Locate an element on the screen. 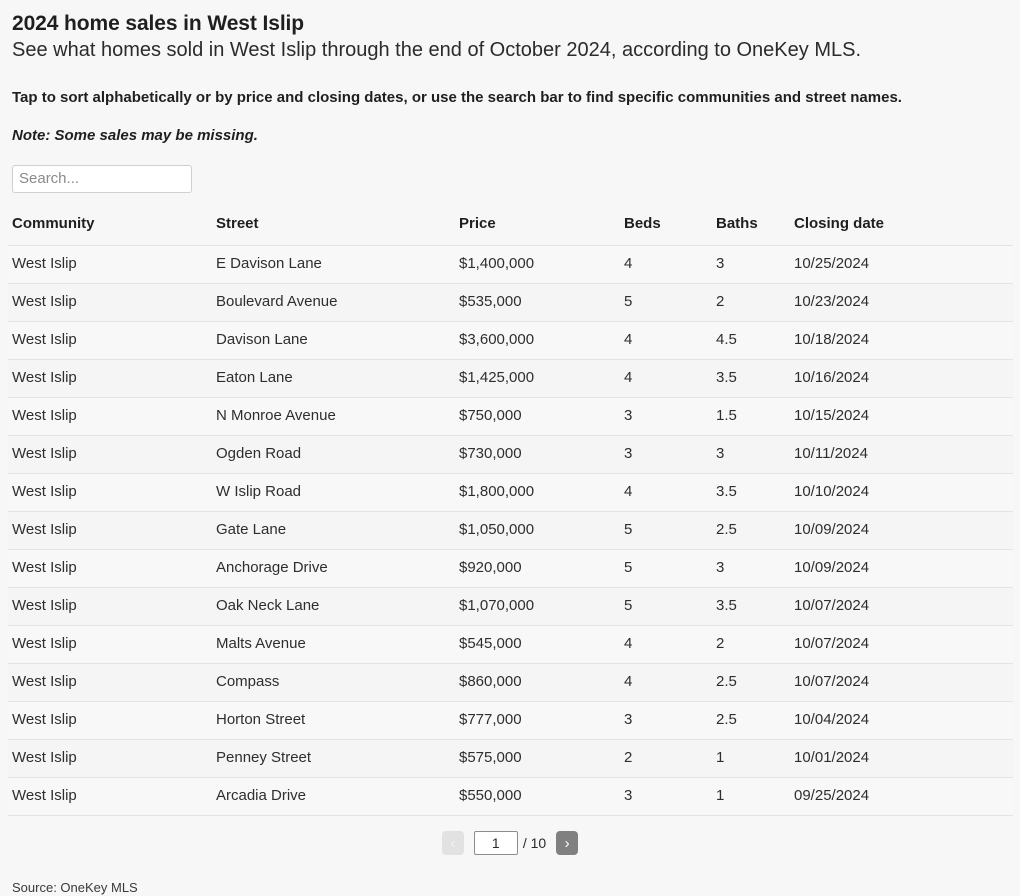 Image resolution: width=1020 pixels, height=896 pixels. cell-closing-date: 10/11/2024 is located at coordinates (901, 454).